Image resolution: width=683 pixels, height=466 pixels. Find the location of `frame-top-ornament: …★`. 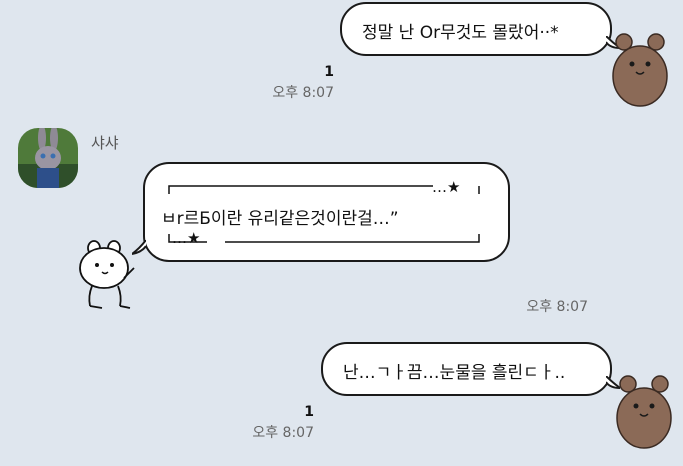

frame-top-ornament: …★ is located at coordinates (446, 187).